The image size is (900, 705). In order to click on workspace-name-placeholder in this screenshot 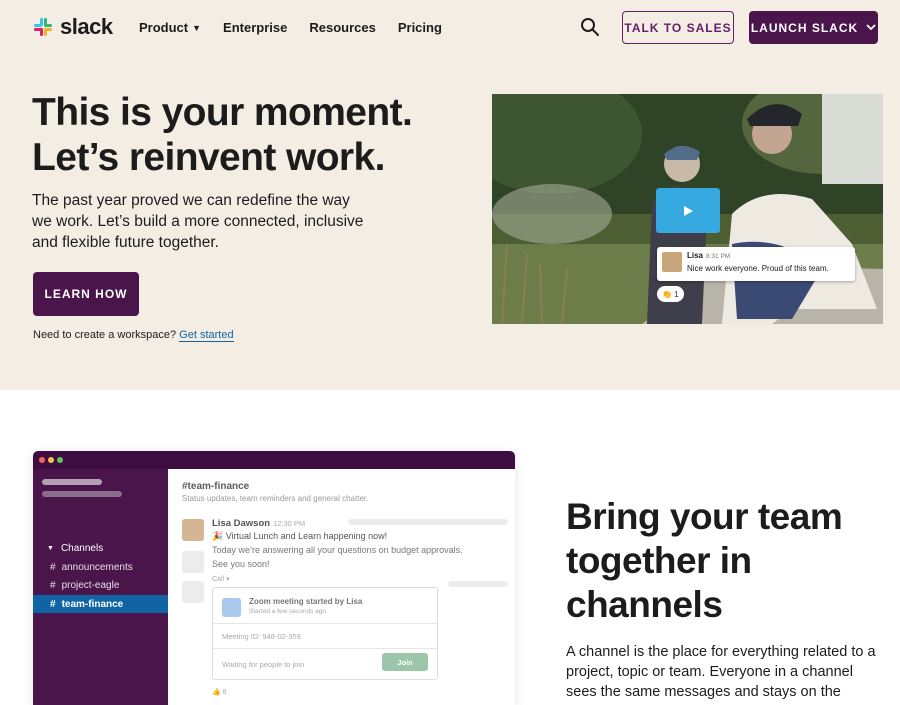, I will do `click(72, 482)`.